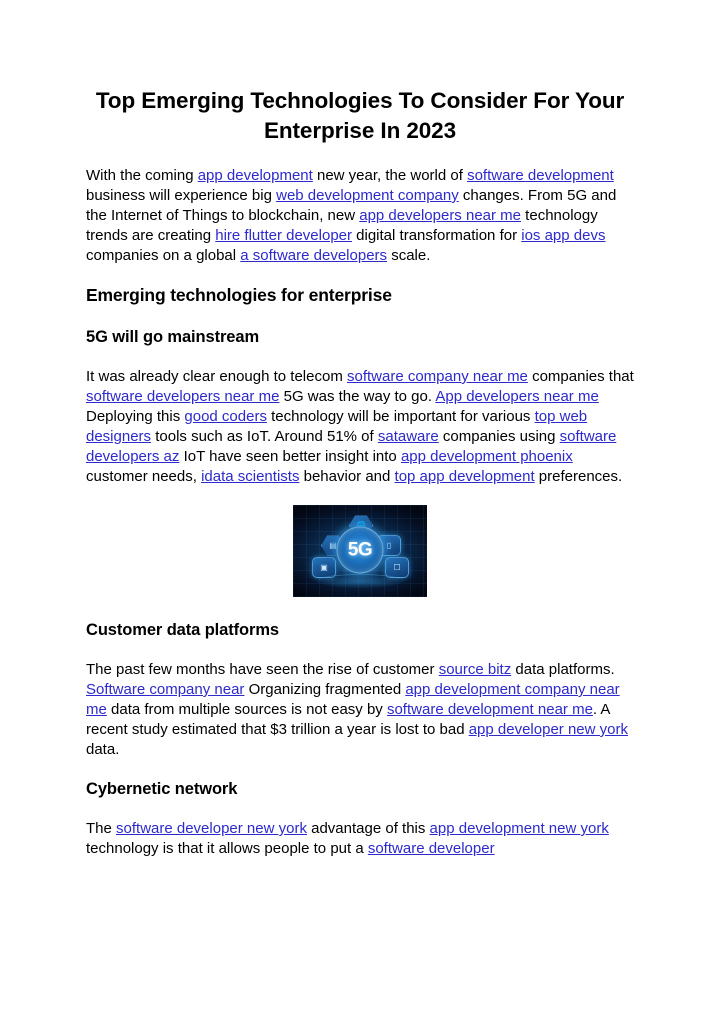 This screenshot has height=1018, width=720. Describe the element at coordinates (357, 396) in the screenshot. I see `5g-text-3: 5G was the way to go.` at that location.